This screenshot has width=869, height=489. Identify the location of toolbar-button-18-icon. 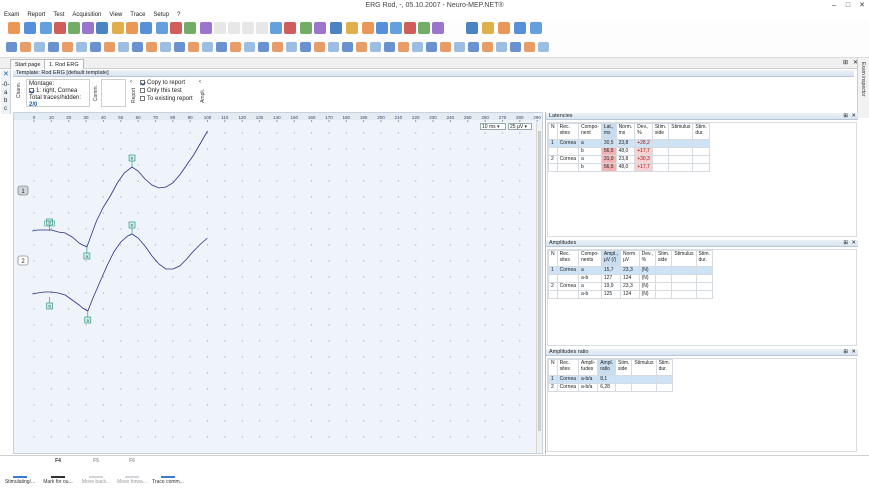
(262, 28).